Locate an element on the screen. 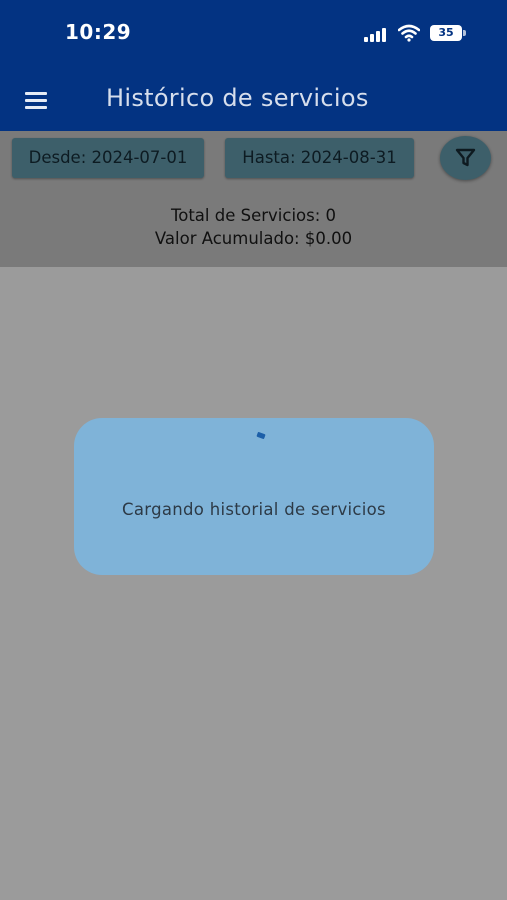 This screenshot has height=900, width=507. wifi-icon is located at coordinates (409, 33).